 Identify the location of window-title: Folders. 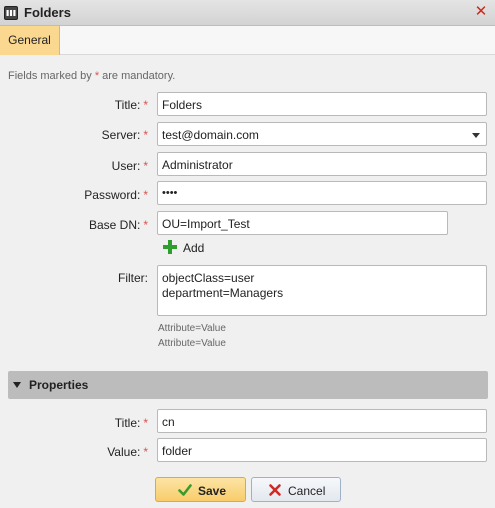
(47, 12).